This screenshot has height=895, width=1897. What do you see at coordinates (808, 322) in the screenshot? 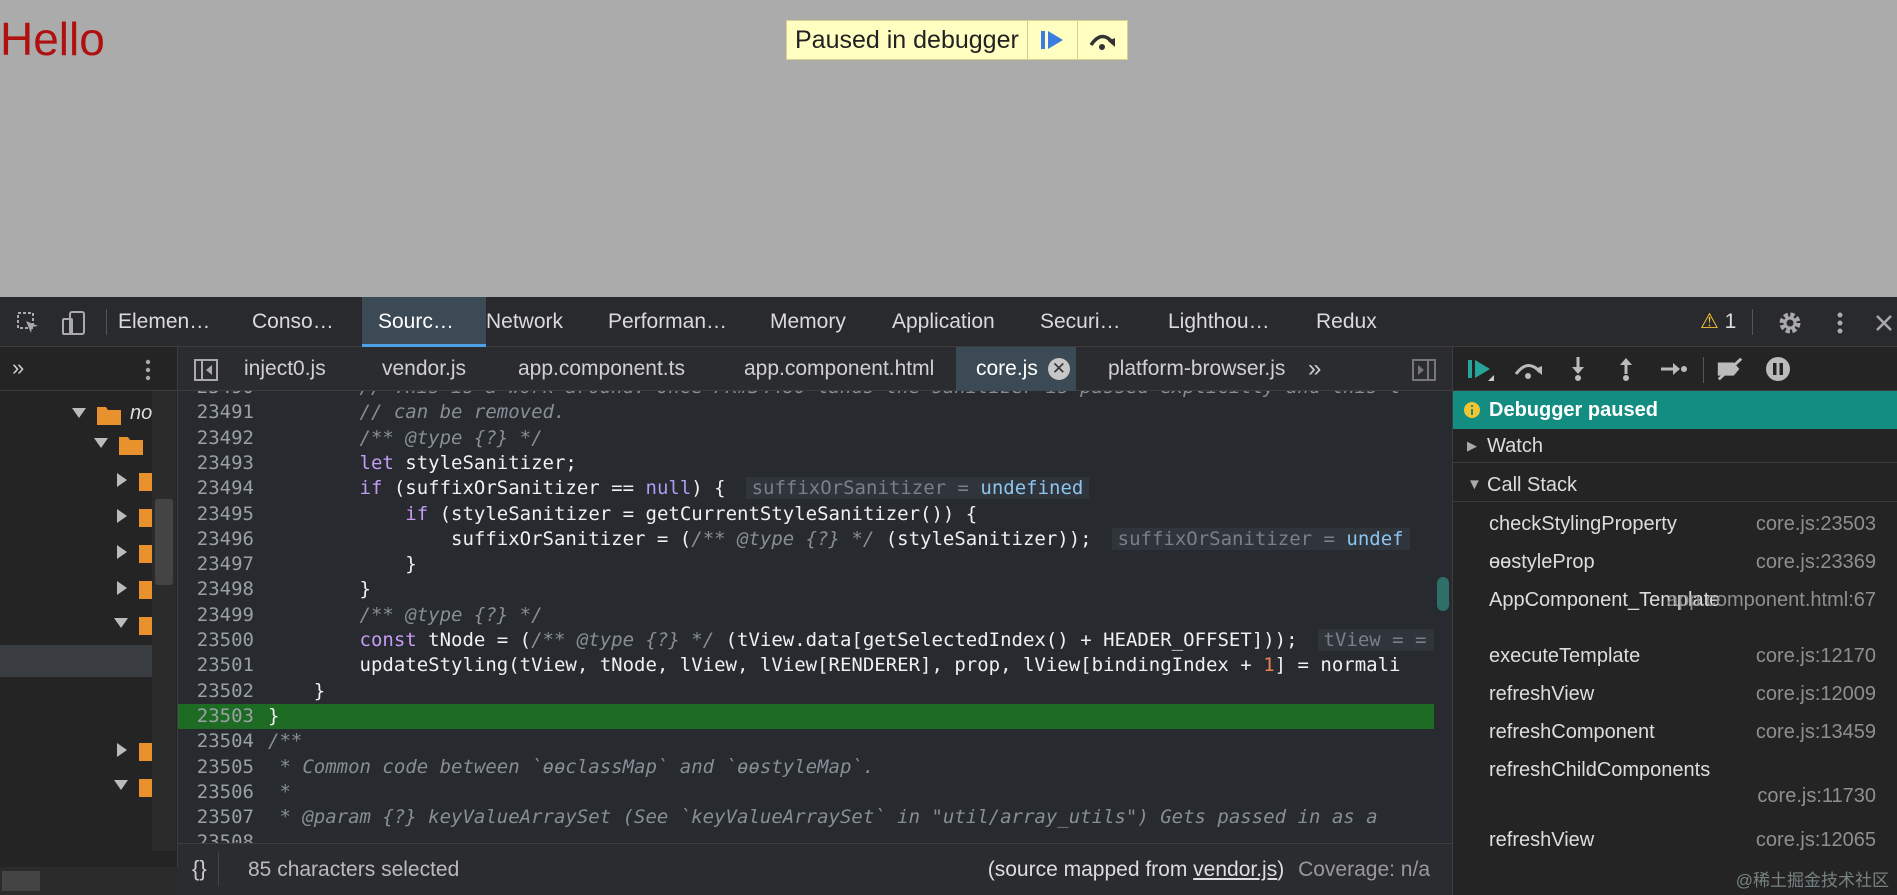
I see `tab-memory: Memory` at bounding box center [808, 322].